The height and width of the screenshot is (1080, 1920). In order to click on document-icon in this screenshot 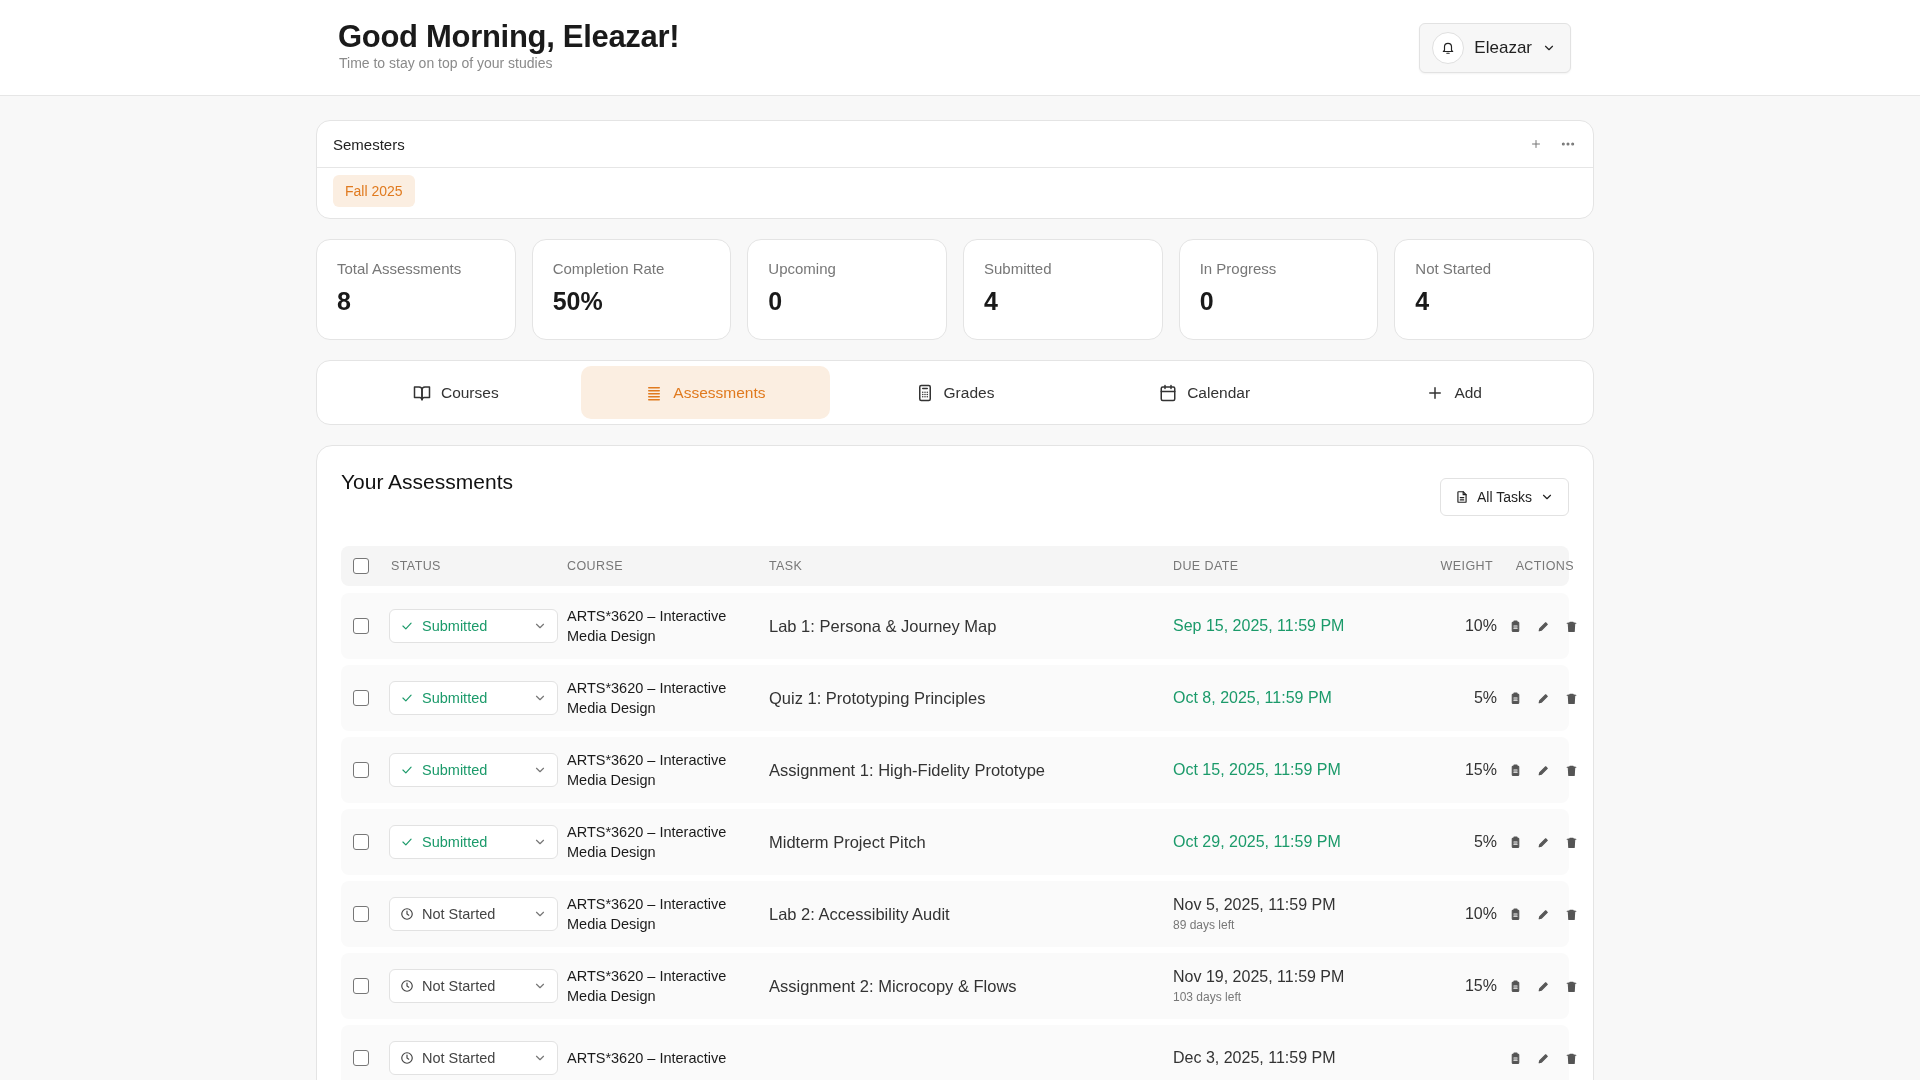, I will do `click(1462, 497)`.